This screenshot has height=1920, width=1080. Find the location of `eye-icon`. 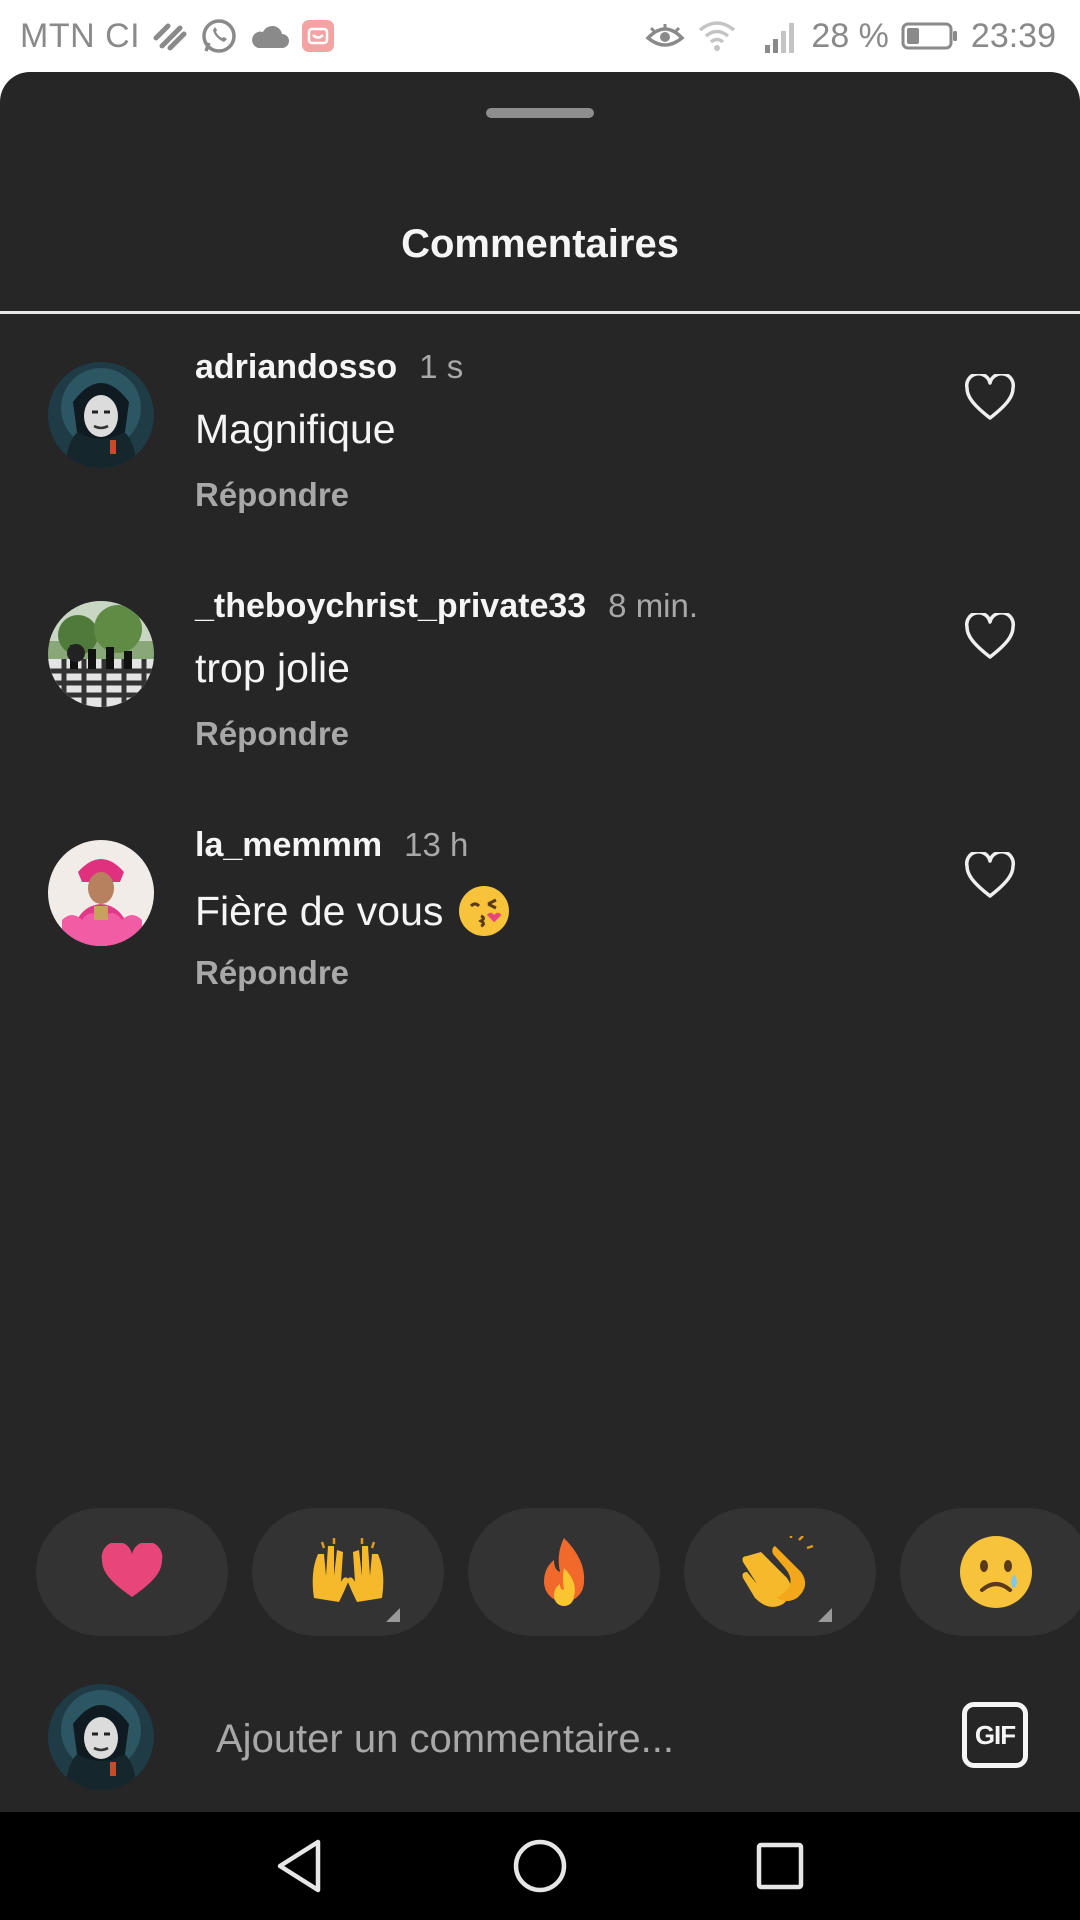

eye-icon is located at coordinates (665, 36).